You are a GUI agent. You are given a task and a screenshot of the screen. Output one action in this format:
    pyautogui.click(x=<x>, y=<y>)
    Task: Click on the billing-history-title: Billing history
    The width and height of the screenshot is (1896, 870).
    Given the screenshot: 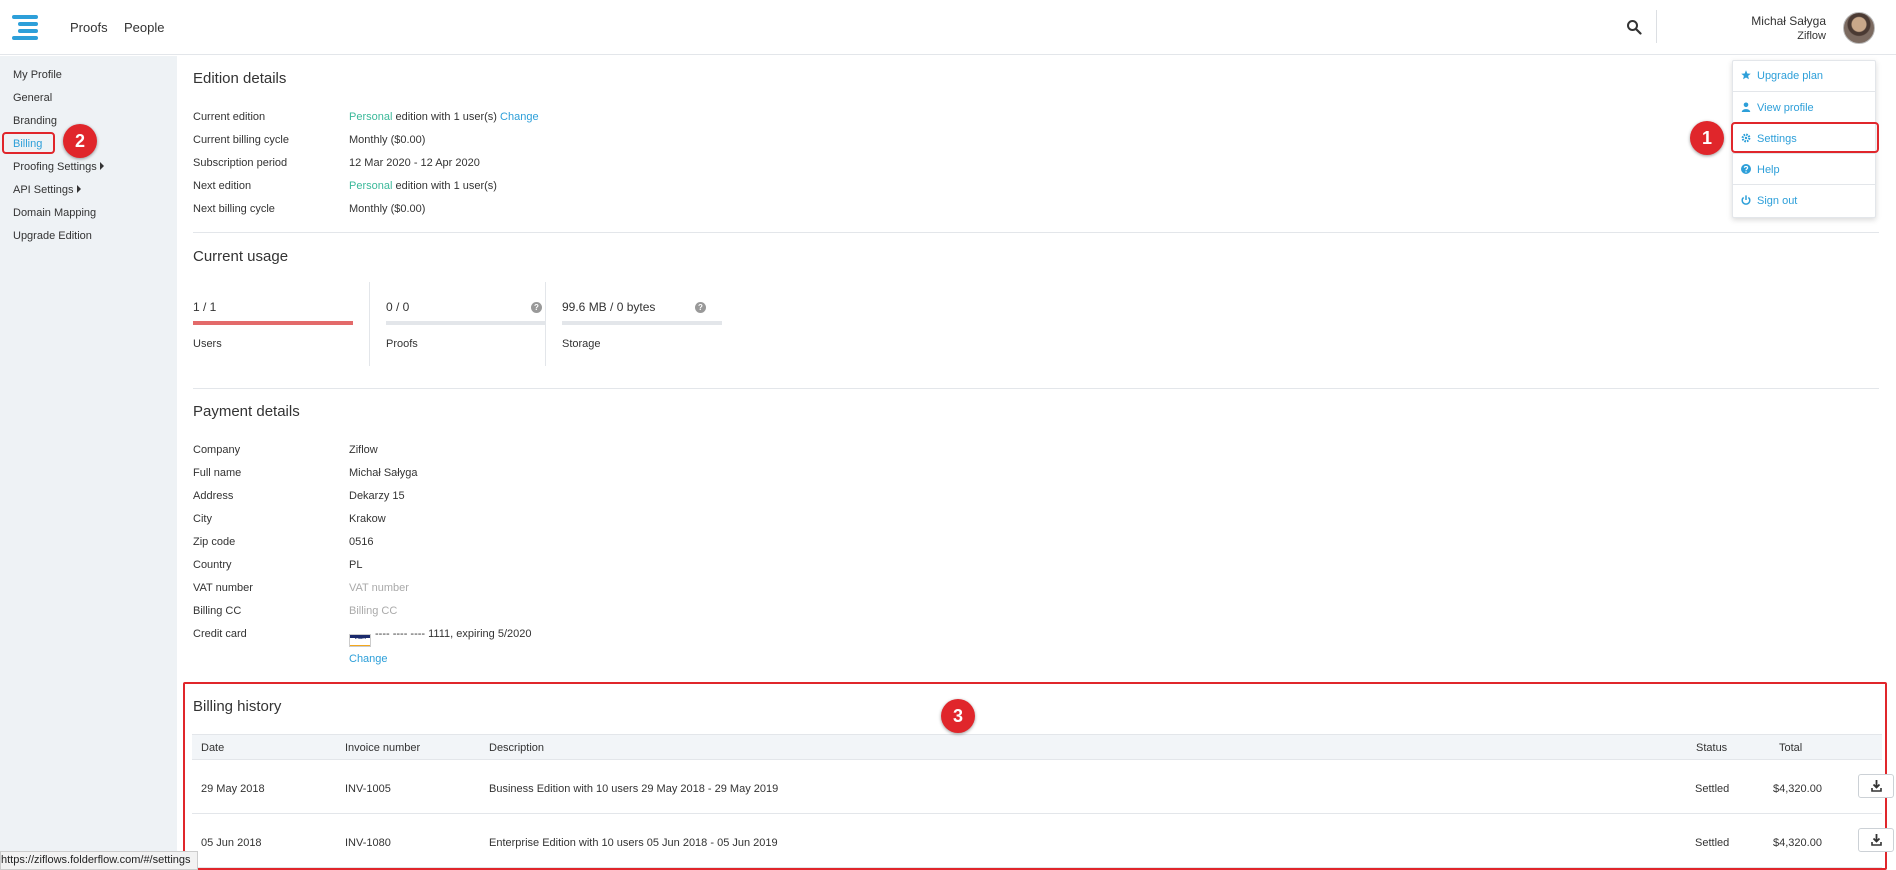 What is the action you would take?
    pyautogui.click(x=237, y=706)
    